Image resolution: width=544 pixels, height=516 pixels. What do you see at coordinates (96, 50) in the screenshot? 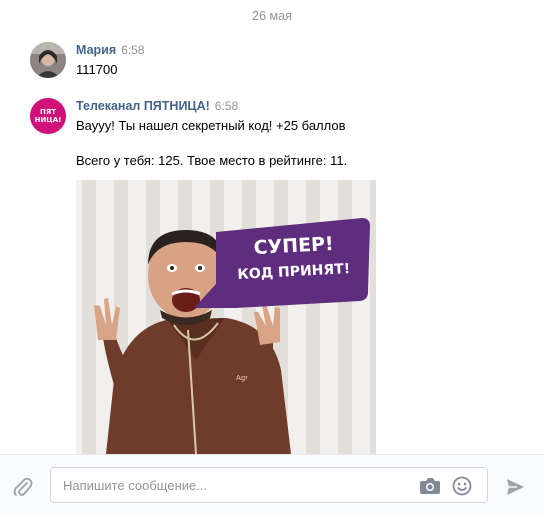
I see `author-name: Мария` at bounding box center [96, 50].